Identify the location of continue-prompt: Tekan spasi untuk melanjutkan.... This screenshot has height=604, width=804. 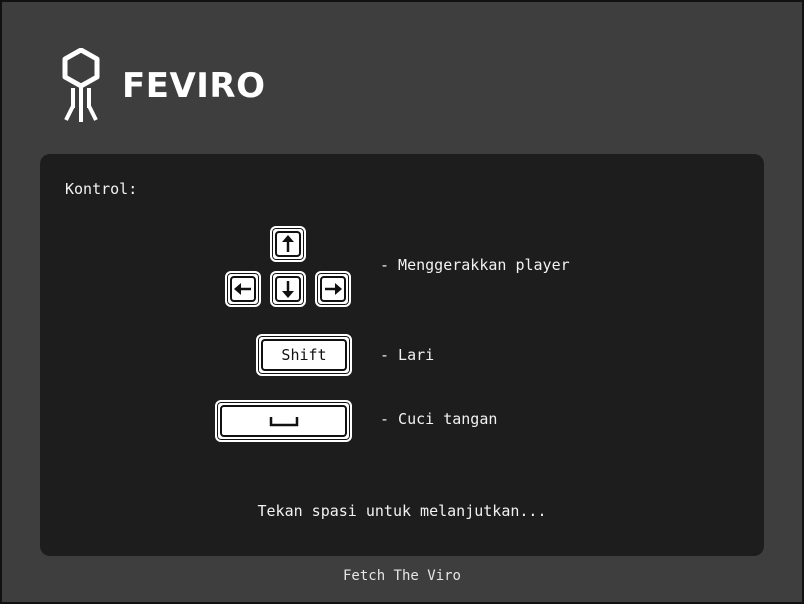
(402, 511).